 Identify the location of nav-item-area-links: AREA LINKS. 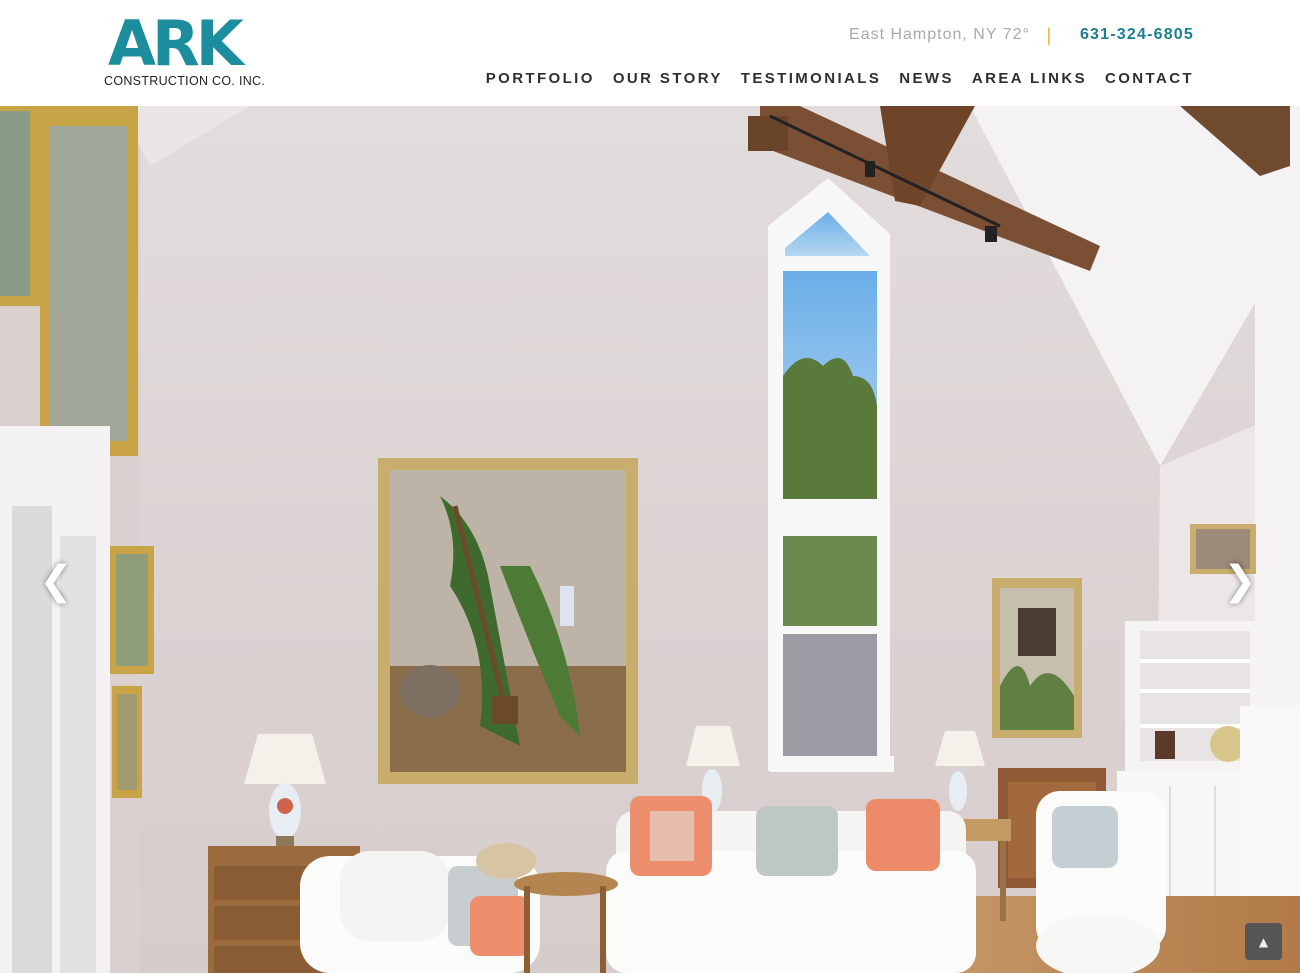
(1029, 78).